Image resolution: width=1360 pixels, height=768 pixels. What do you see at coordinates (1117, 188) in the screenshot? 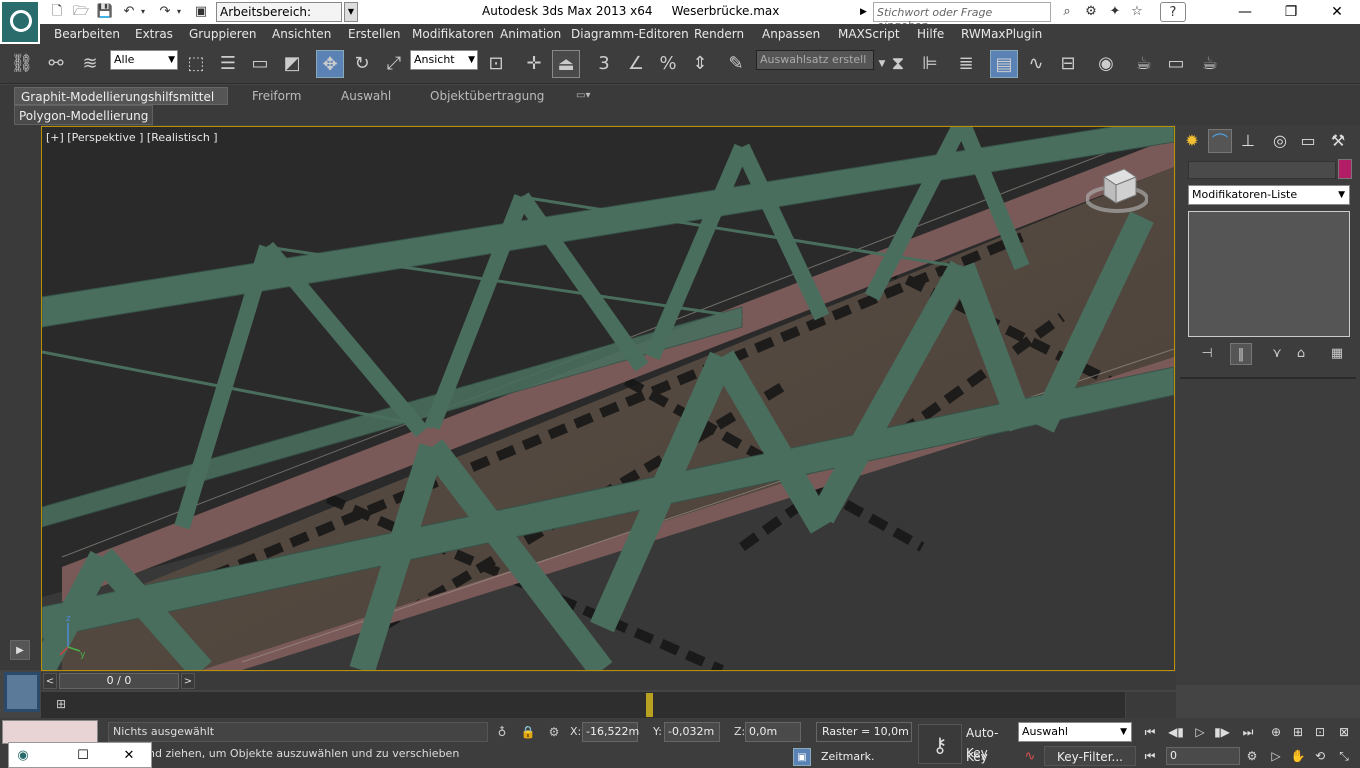
I see `viewcube-icon` at bounding box center [1117, 188].